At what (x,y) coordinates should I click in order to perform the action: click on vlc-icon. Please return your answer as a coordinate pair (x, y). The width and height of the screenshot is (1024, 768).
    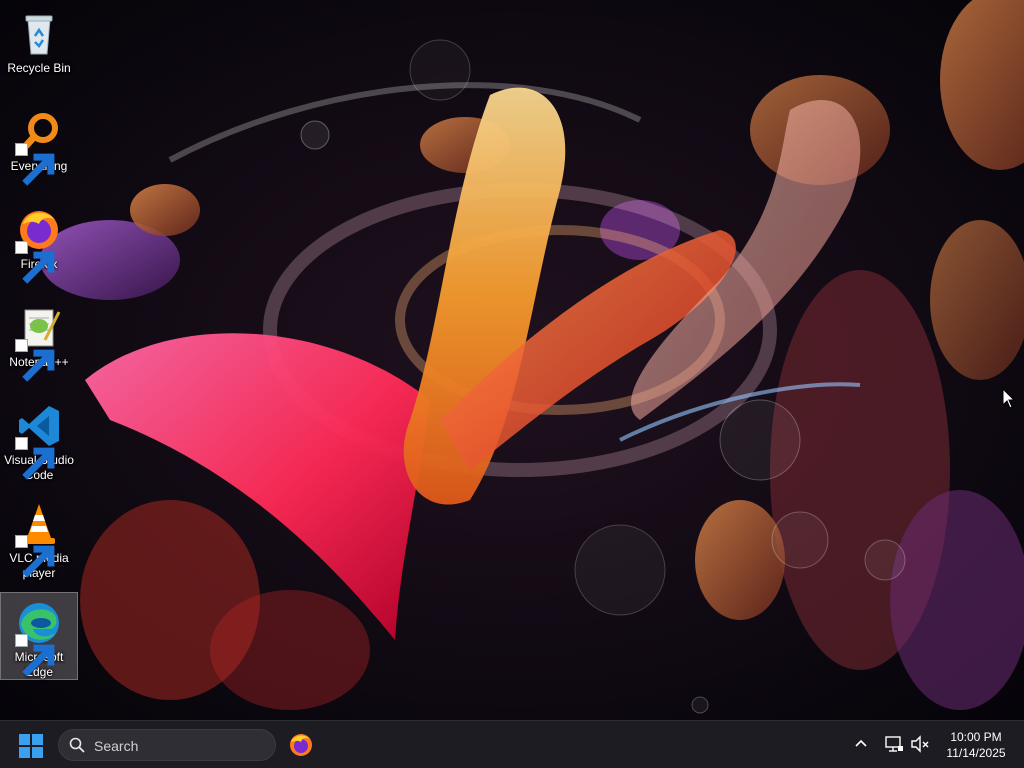
    Looking at the image, I should click on (39, 539).